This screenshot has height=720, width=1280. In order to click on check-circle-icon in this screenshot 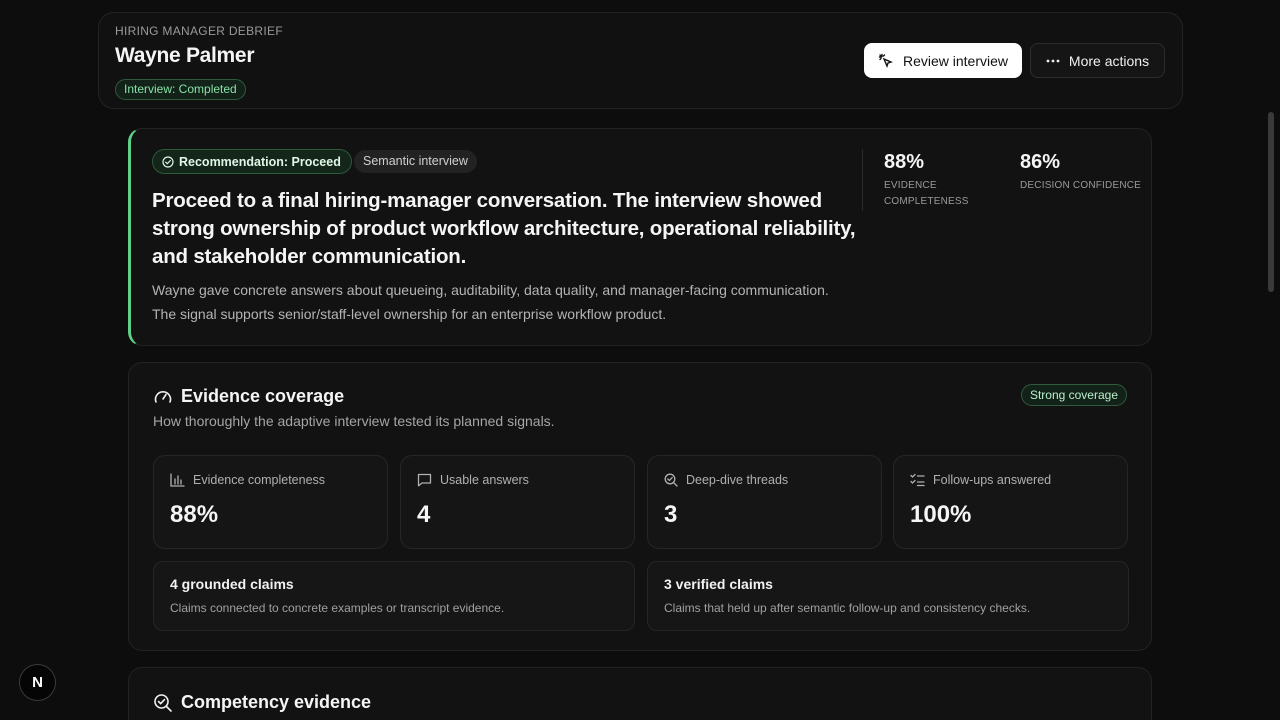, I will do `click(168, 161)`.